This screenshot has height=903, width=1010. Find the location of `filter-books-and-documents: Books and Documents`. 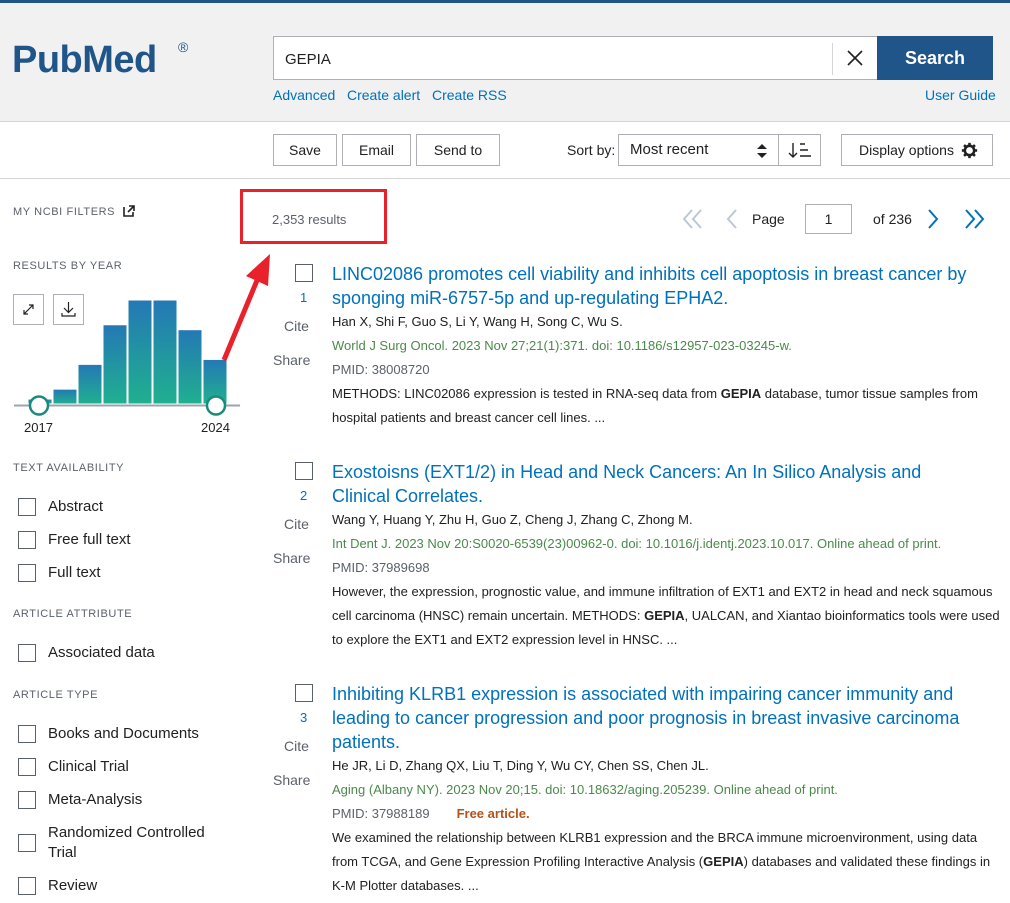

filter-books-and-documents: Books and Documents is located at coordinates (108, 734).